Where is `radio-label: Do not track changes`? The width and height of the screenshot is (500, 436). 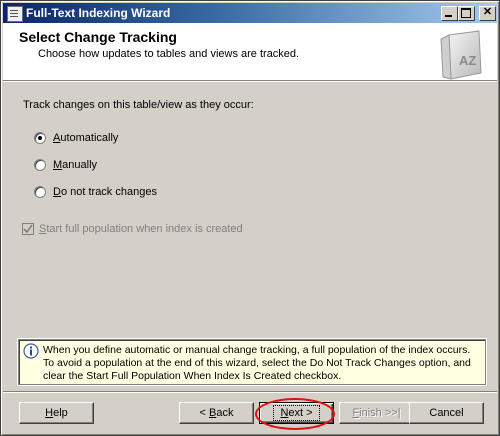
radio-label: Do not track changes is located at coordinates (105, 192).